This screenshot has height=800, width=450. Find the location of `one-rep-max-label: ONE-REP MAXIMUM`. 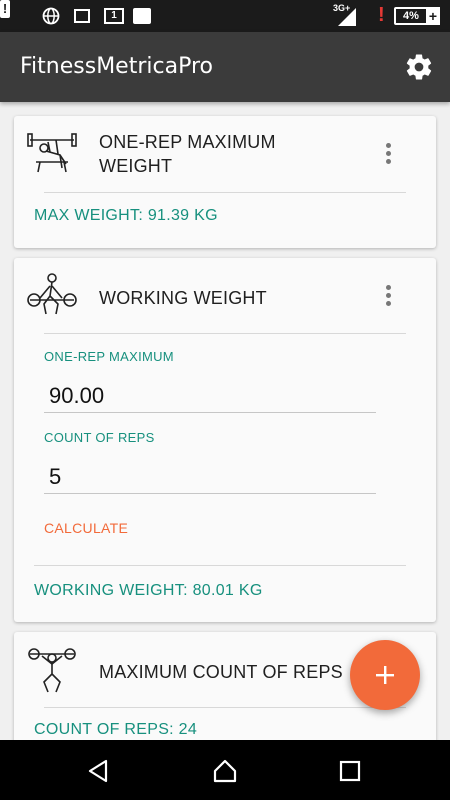

one-rep-max-label: ONE-REP MAXIMUM is located at coordinates (109, 356).